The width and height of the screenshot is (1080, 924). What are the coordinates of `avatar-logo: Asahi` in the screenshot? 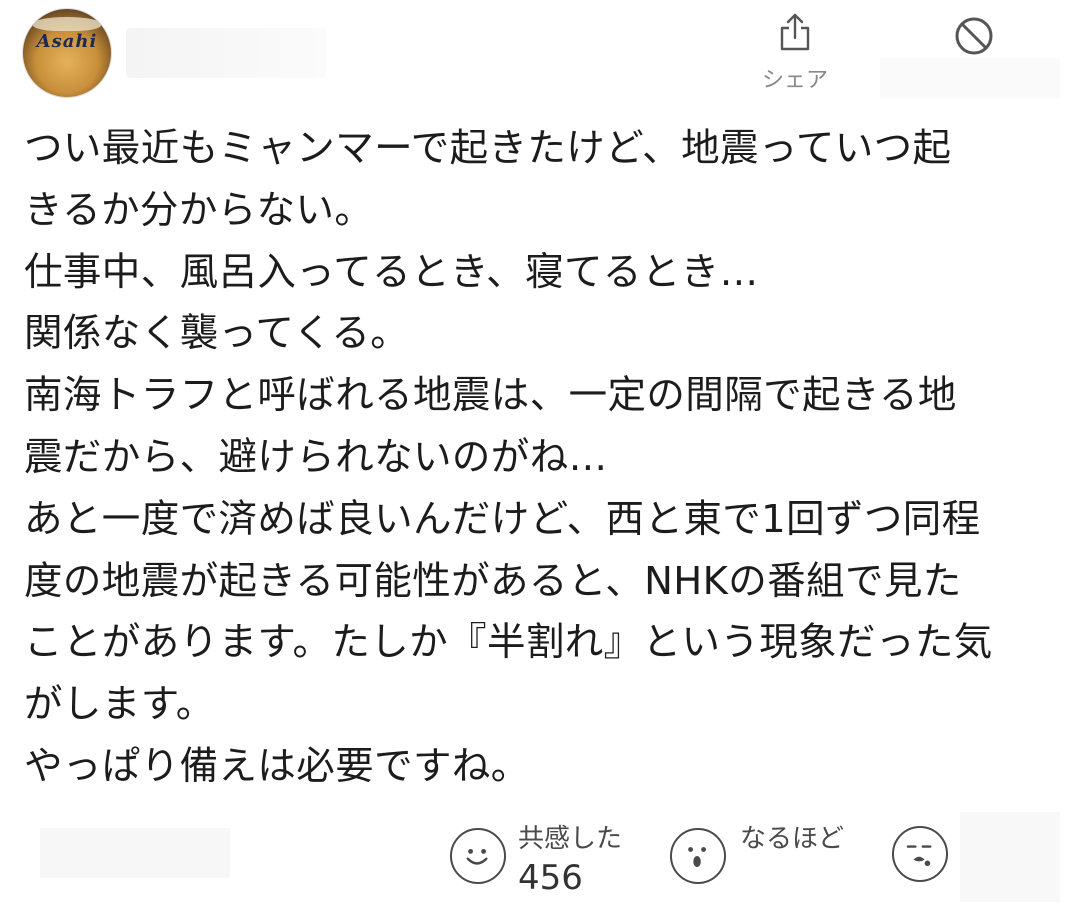 It's located at (67, 41).